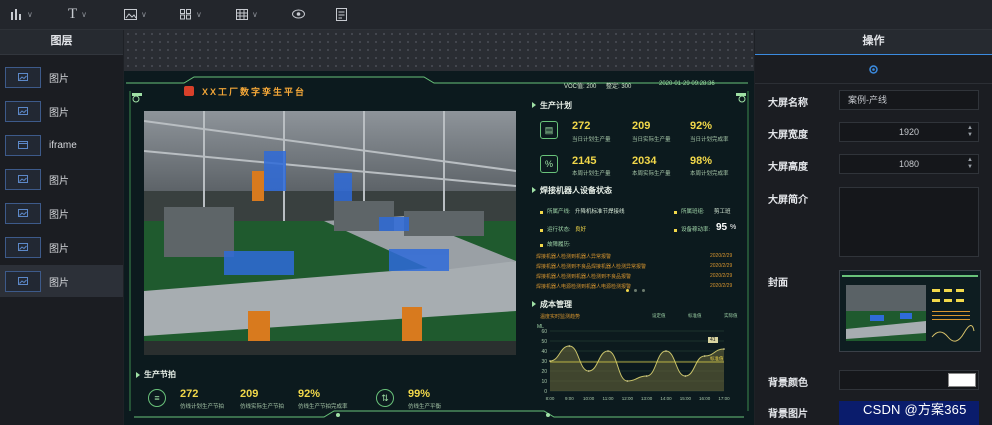  Describe the element at coordinates (666, 398) in the screenshot. I see `x-tick-label: 14:00` at that location.